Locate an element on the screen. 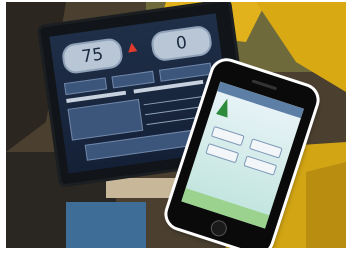  warning-icon: ▲ is located at coordinates (132, 46).